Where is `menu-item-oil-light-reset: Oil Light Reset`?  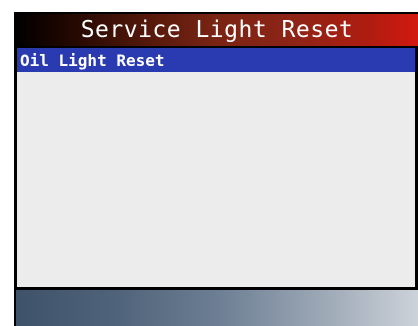
menu-item-oil-light-reset: Oil Light Reset is located at coordinates (216, 60).